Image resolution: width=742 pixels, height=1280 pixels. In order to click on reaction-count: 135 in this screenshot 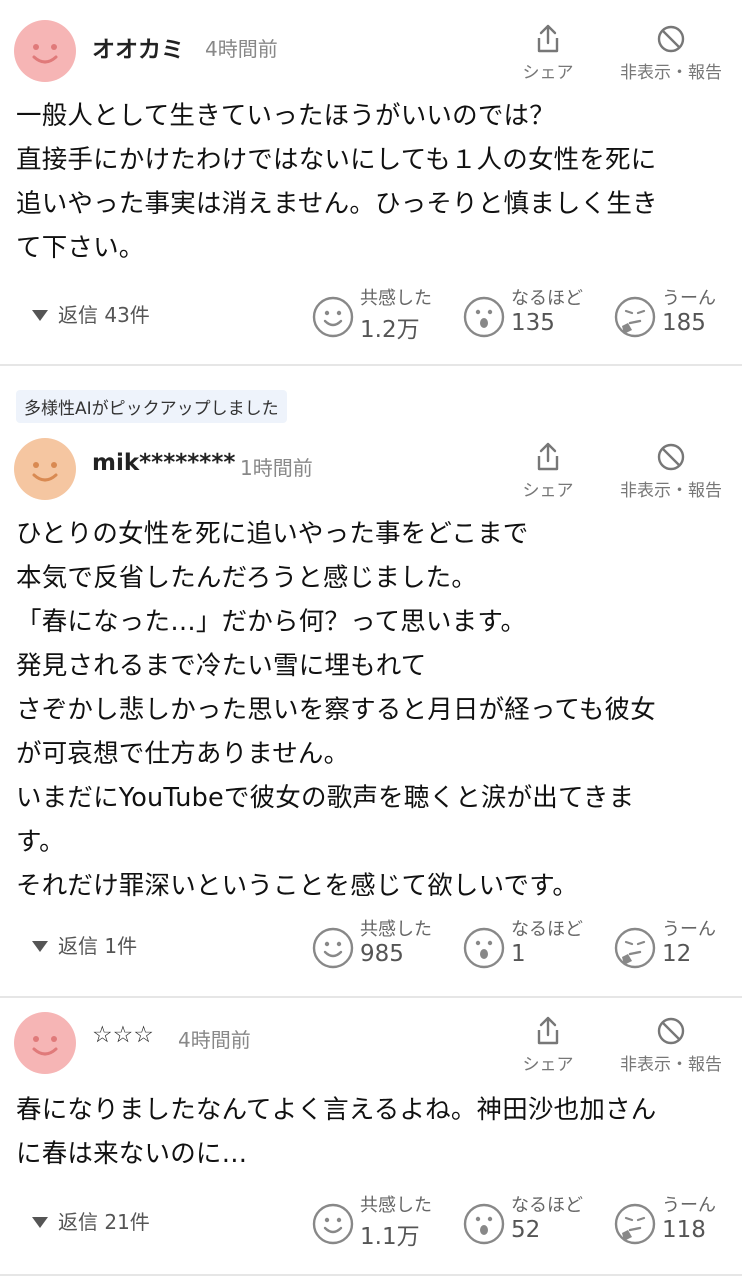, I will do `click(533, 323)`.